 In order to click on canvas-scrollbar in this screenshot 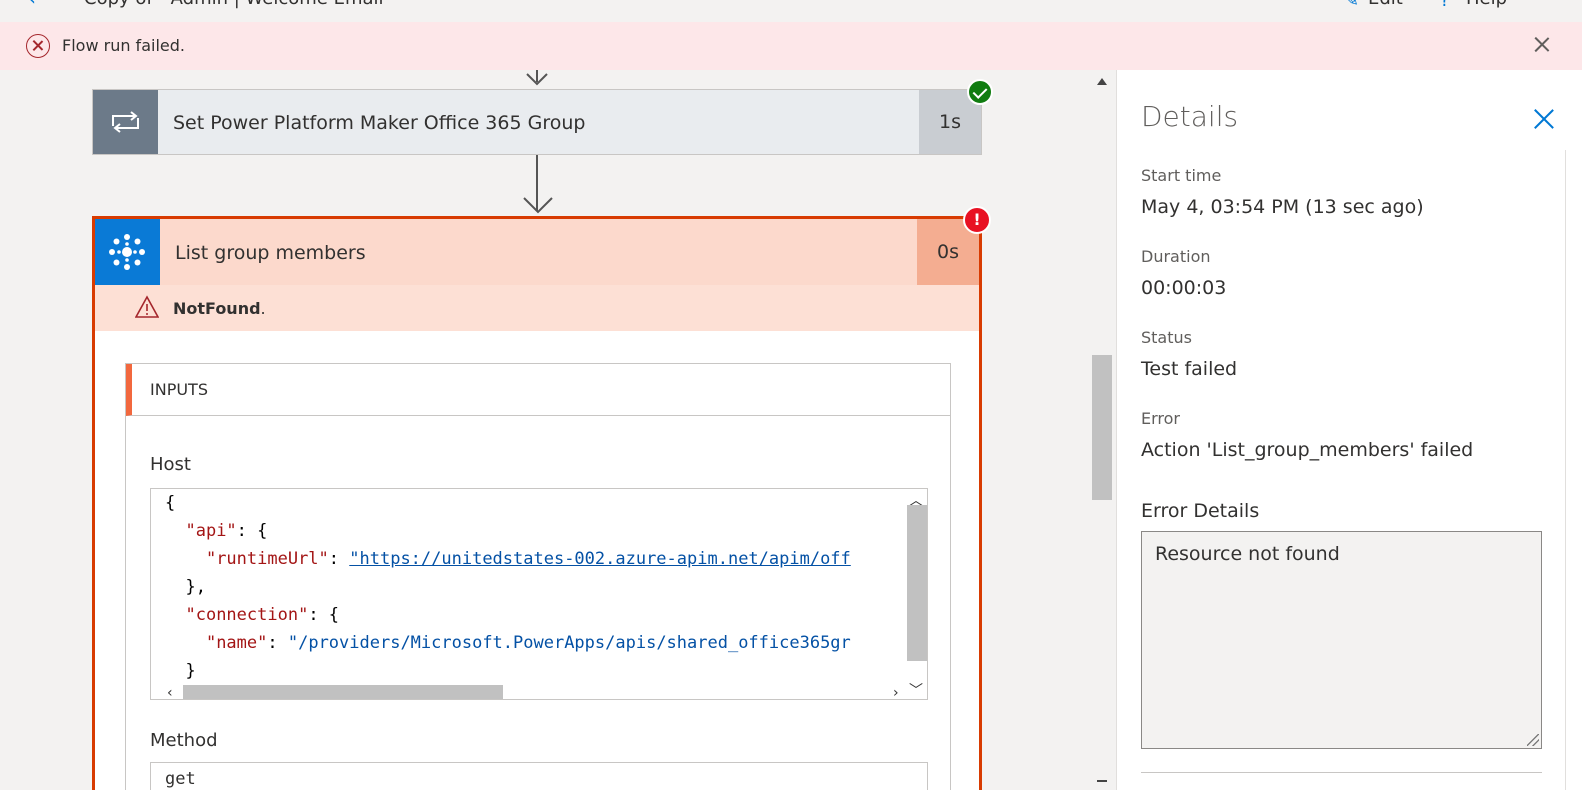, I will do `click(1102, 430)`.